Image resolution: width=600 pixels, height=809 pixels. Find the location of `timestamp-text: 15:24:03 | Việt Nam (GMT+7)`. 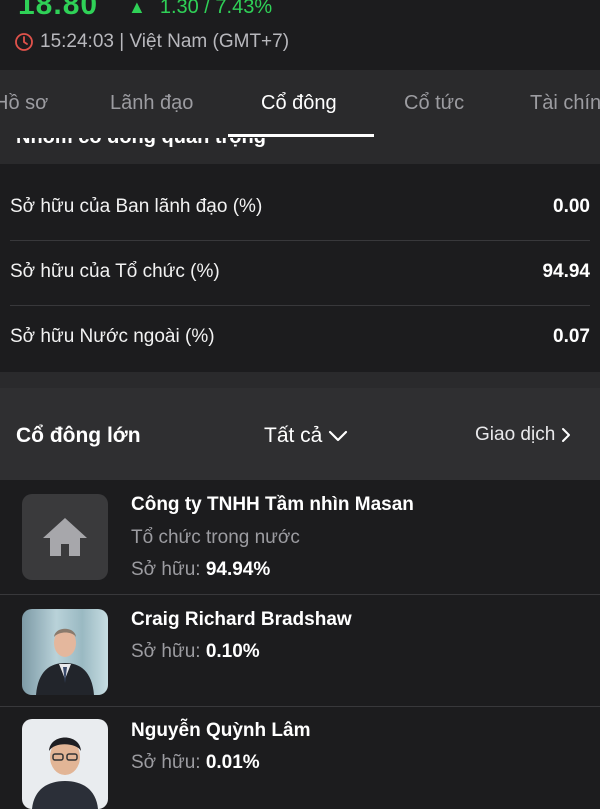

timestamp-text: 15:24:03 | Việt Nam (GMT+7) is located at coordinates (165, 41).